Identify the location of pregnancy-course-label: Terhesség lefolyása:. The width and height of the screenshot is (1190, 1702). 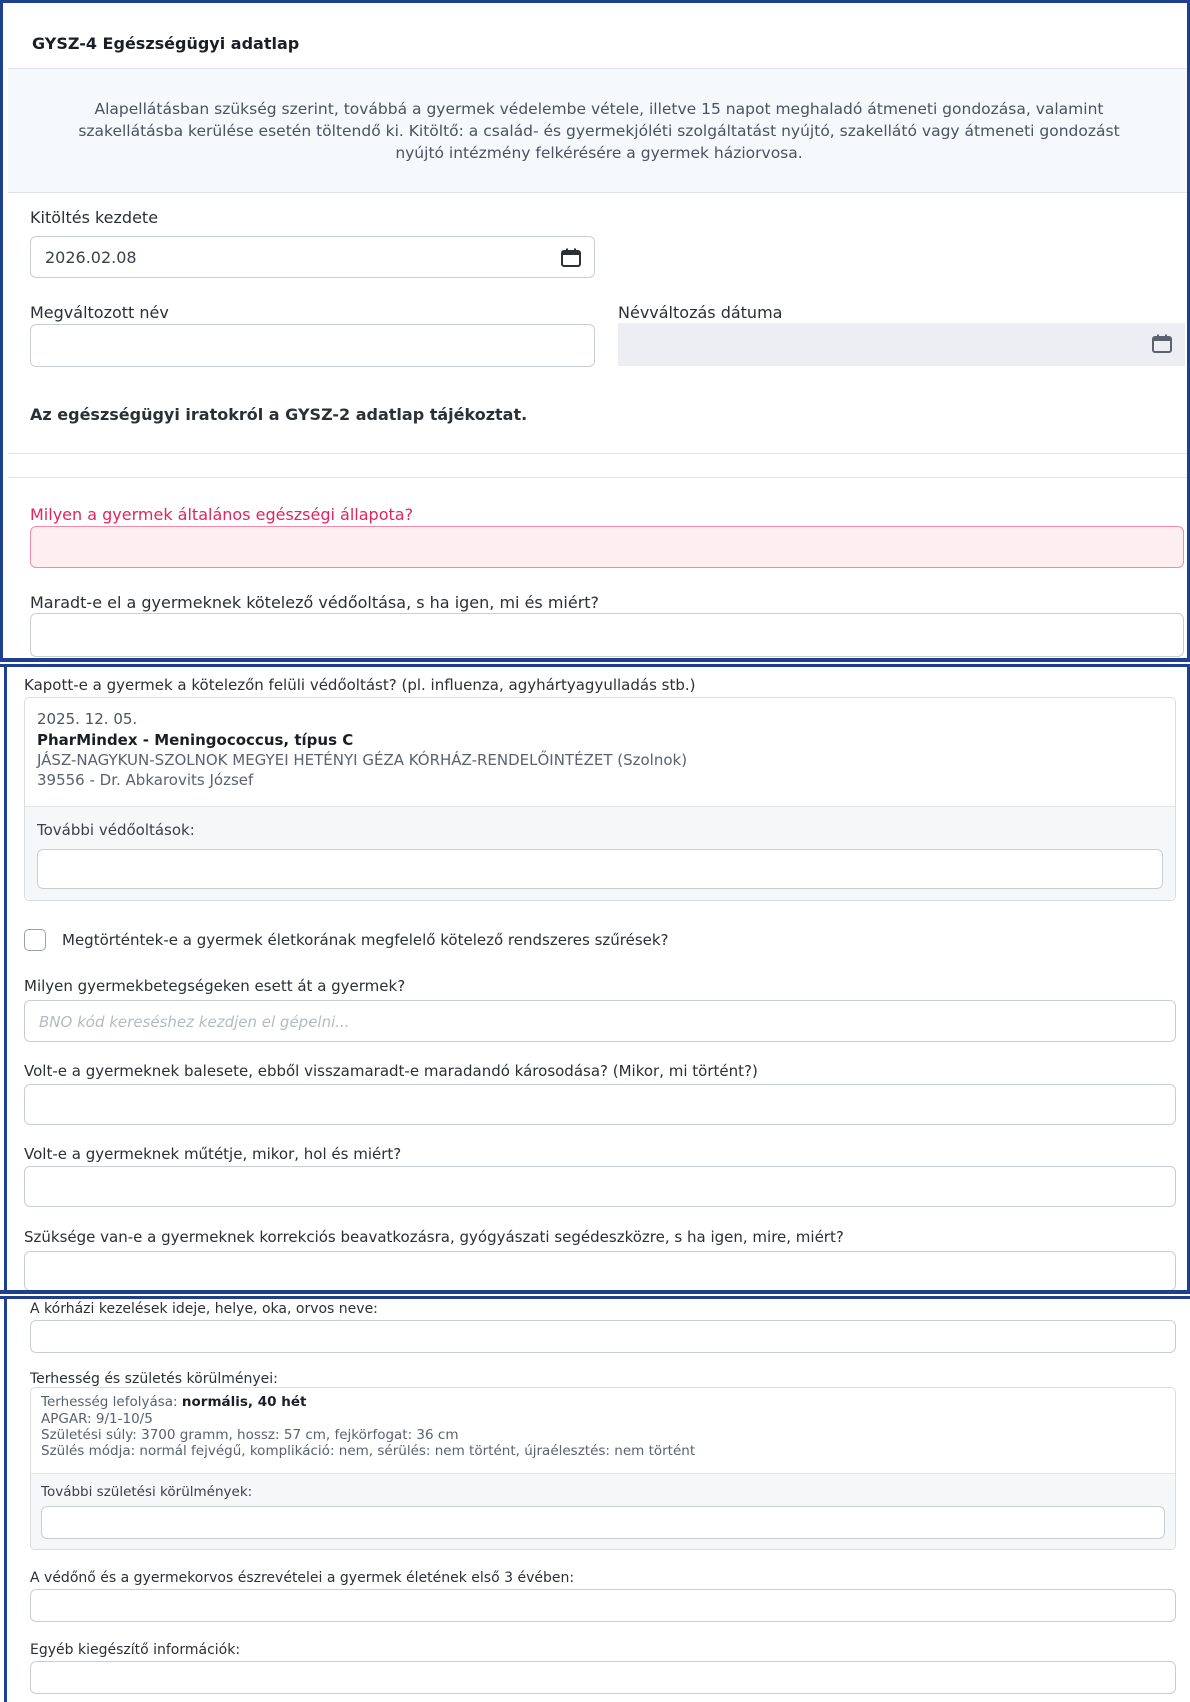
(111, 1402).